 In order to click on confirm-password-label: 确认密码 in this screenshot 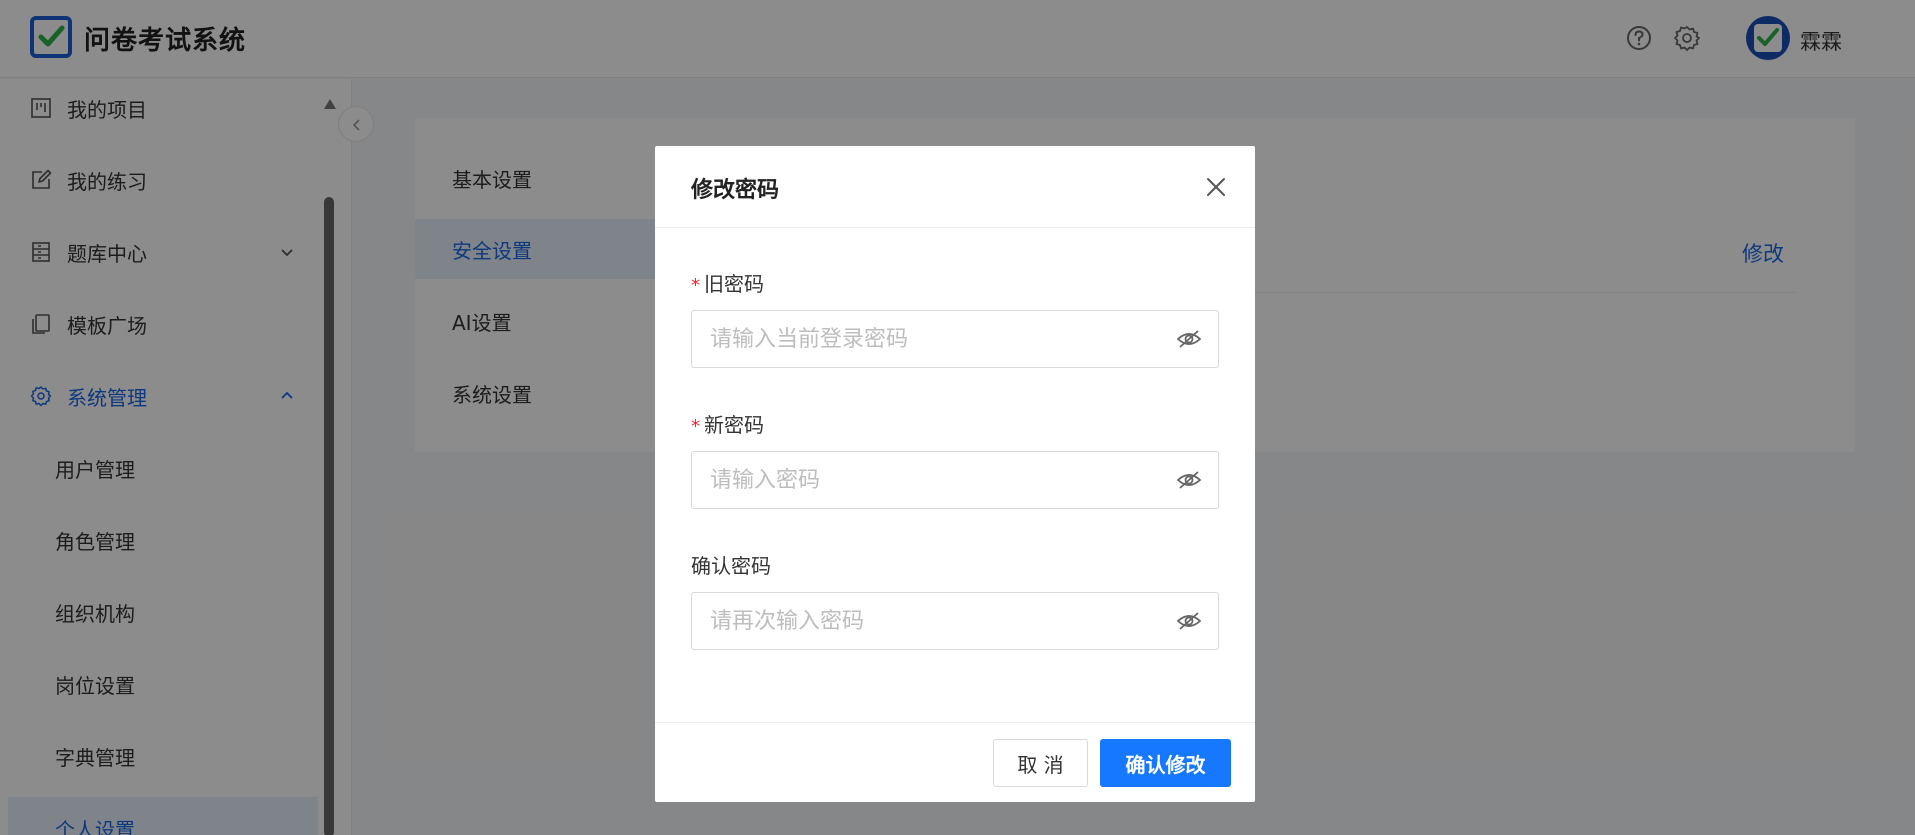, I will do `click(731, 564)`.